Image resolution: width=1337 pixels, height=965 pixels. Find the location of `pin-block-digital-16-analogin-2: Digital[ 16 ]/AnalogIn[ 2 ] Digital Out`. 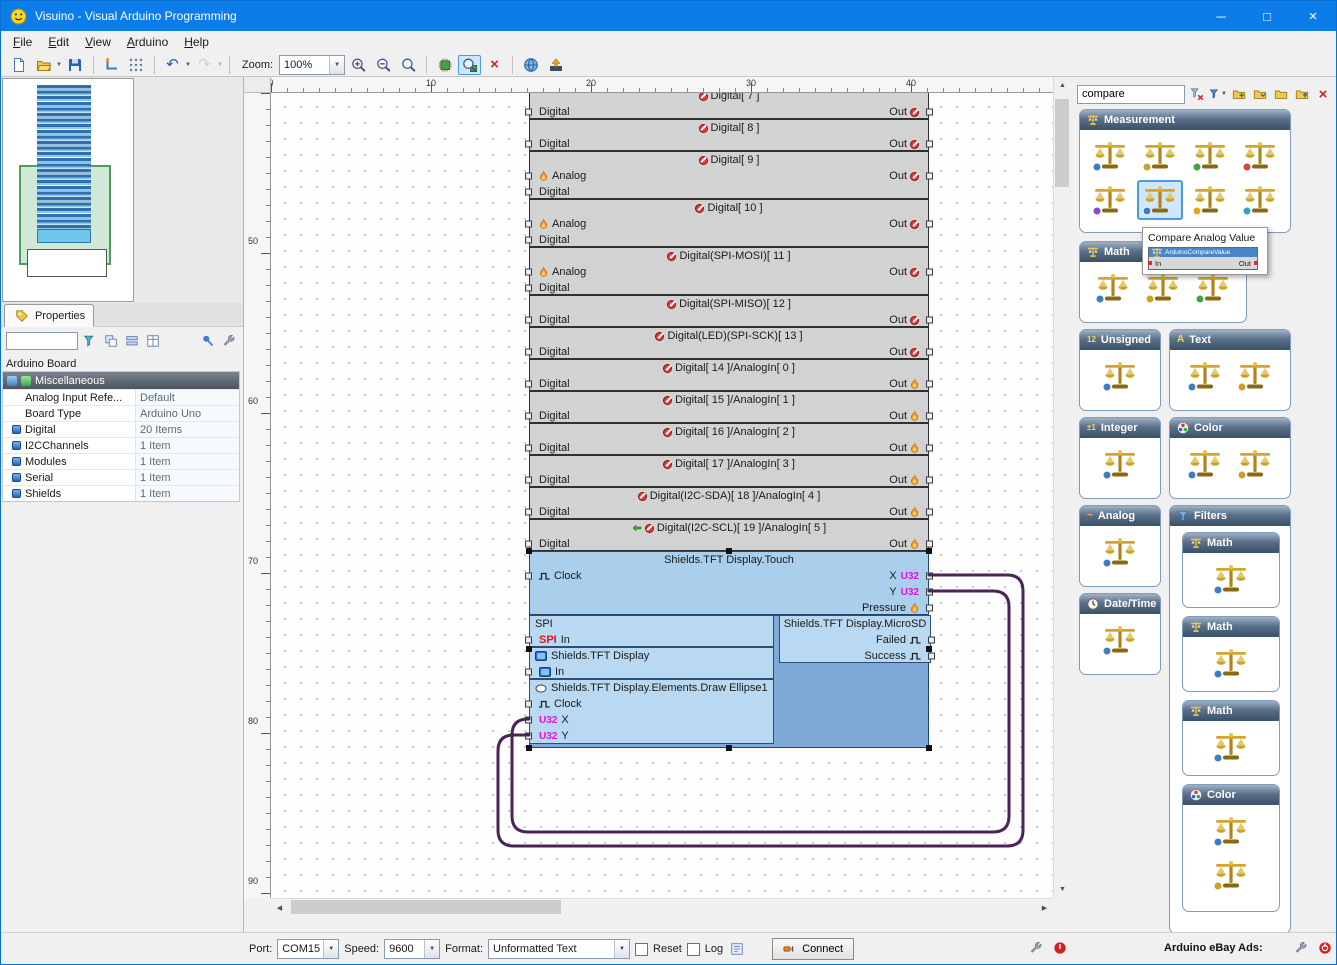

pin-block-digital-16-analogin-2: Digital[ 16 ]/AnalogIn[ 2 ] Digital Out is located at coordinates (729, 439).